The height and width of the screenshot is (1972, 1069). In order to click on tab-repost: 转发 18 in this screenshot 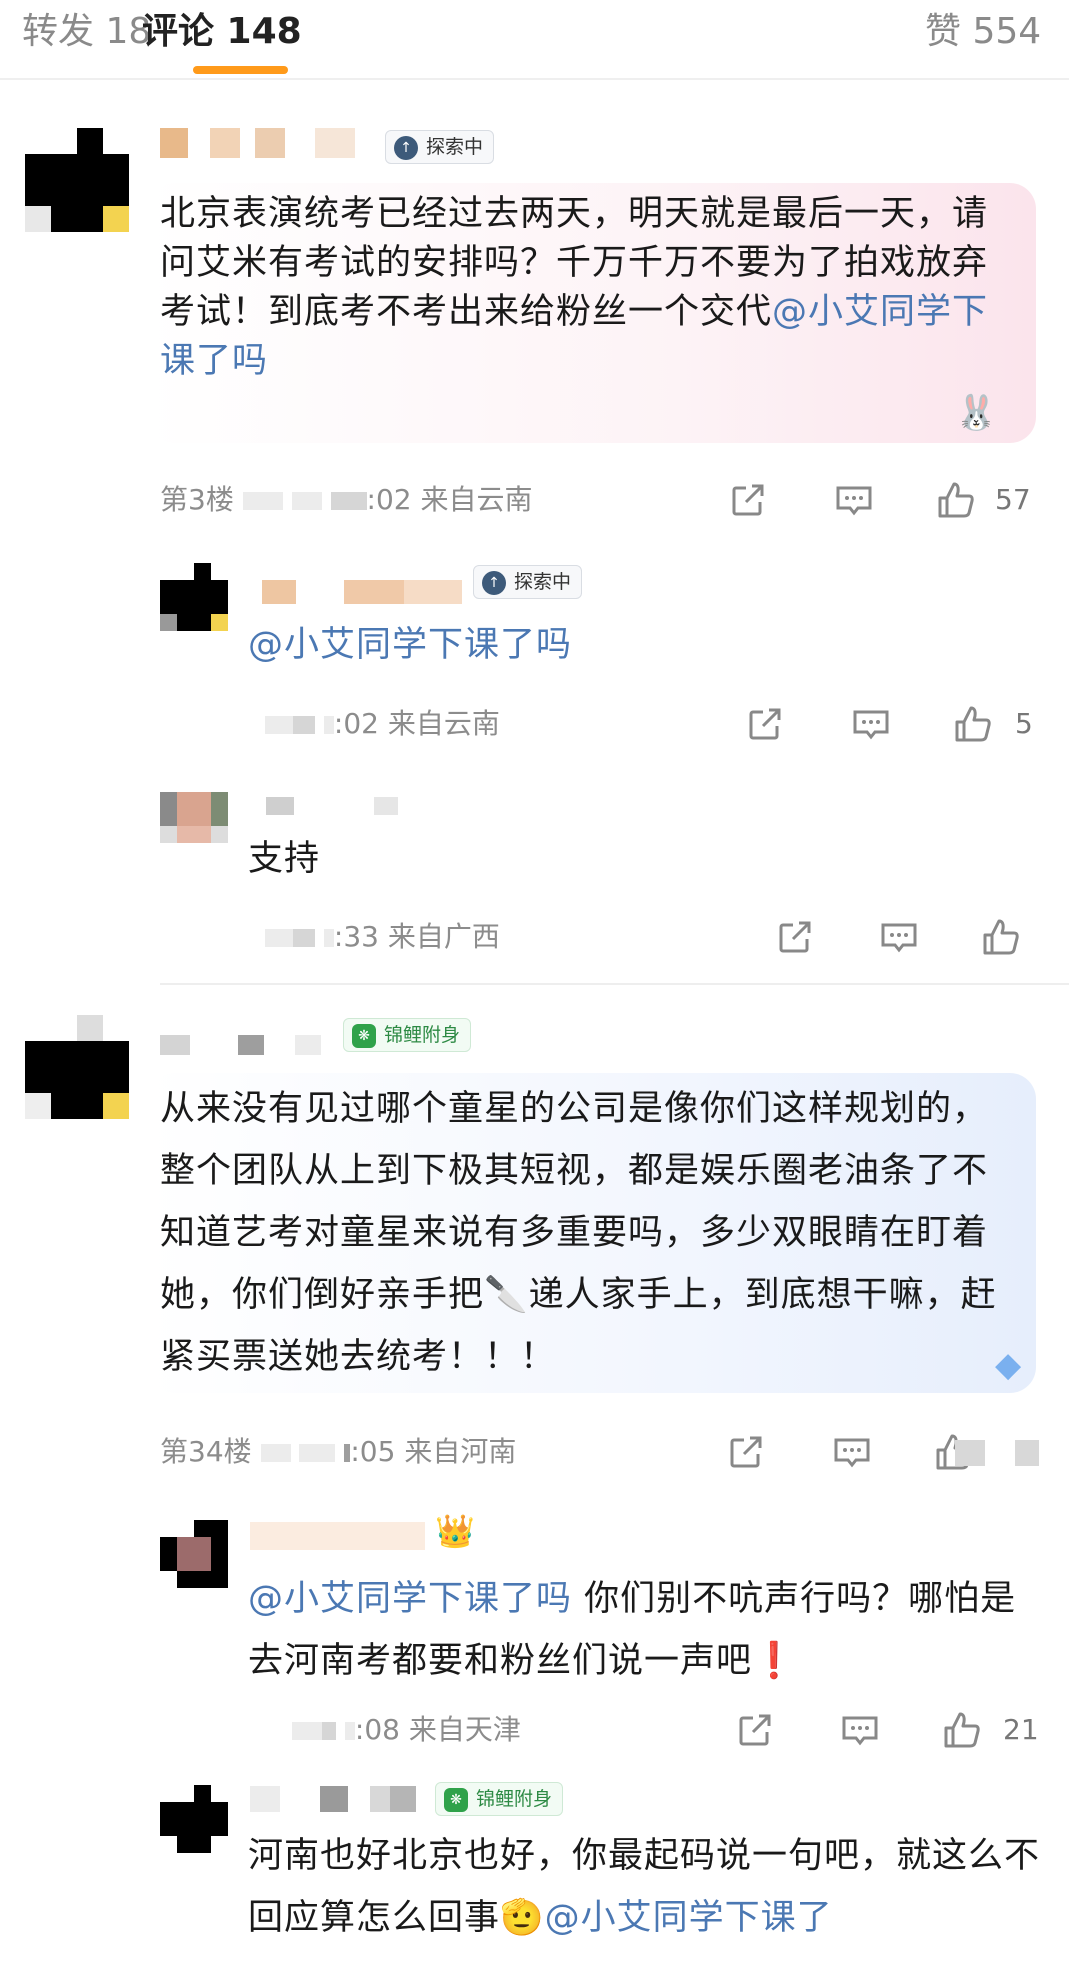, I will do `click(86, 28)`.